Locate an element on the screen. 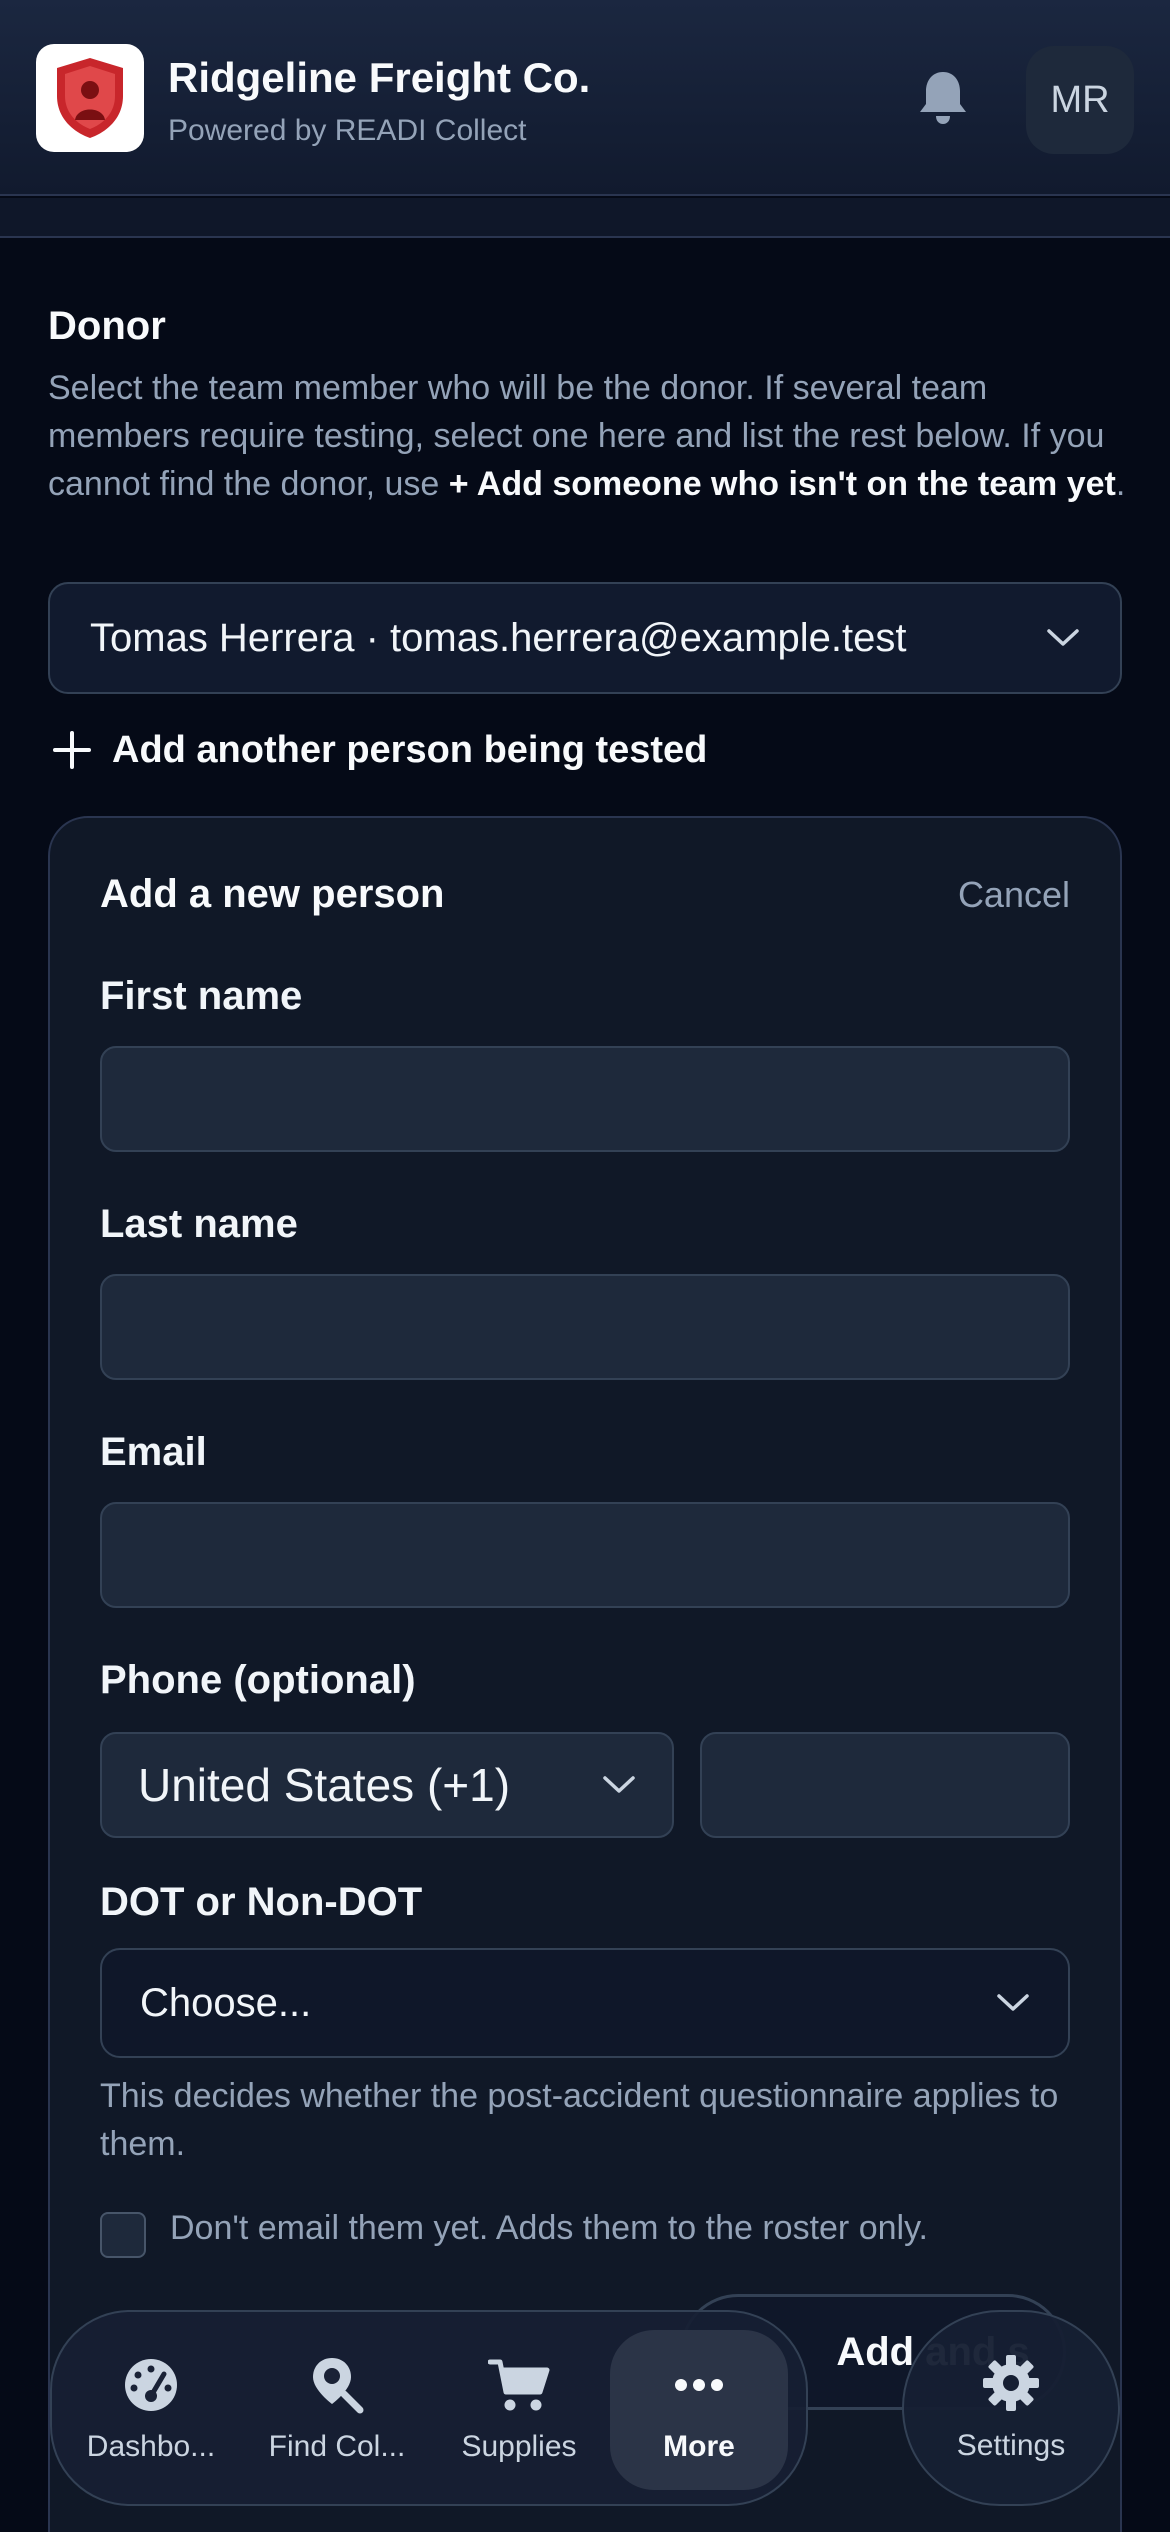  add-another-label: Add another person being tested is located at coordinates (410, 749).